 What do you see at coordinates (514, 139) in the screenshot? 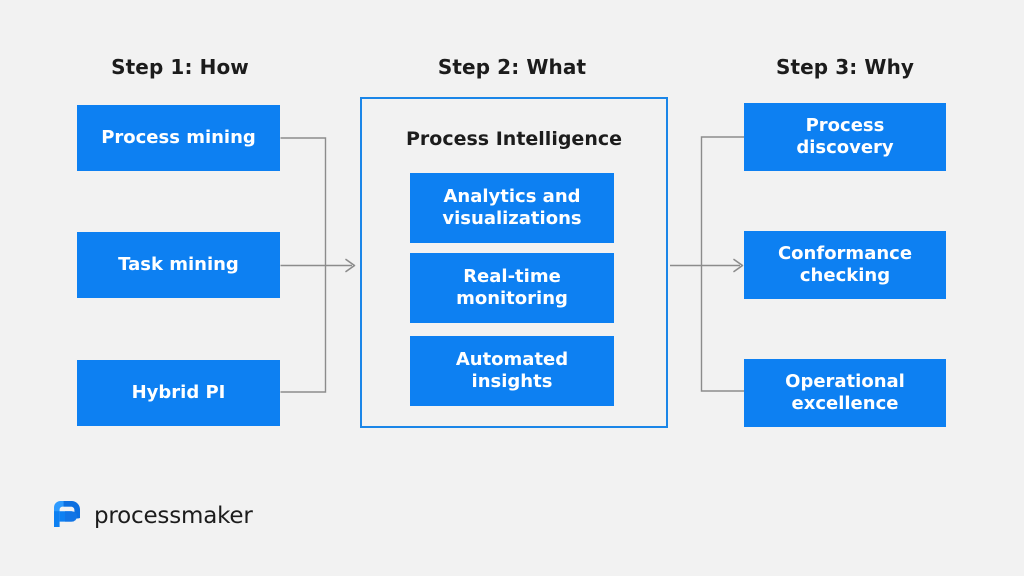
I see `panel-title: Process Intelligence` at bounding box center [514, 139].